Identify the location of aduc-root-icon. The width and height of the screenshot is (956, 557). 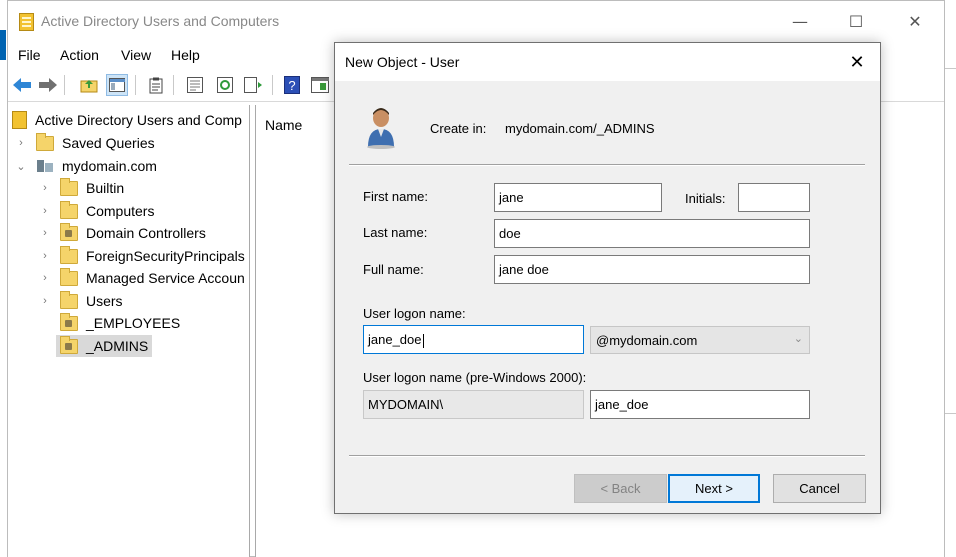
(19, 120).